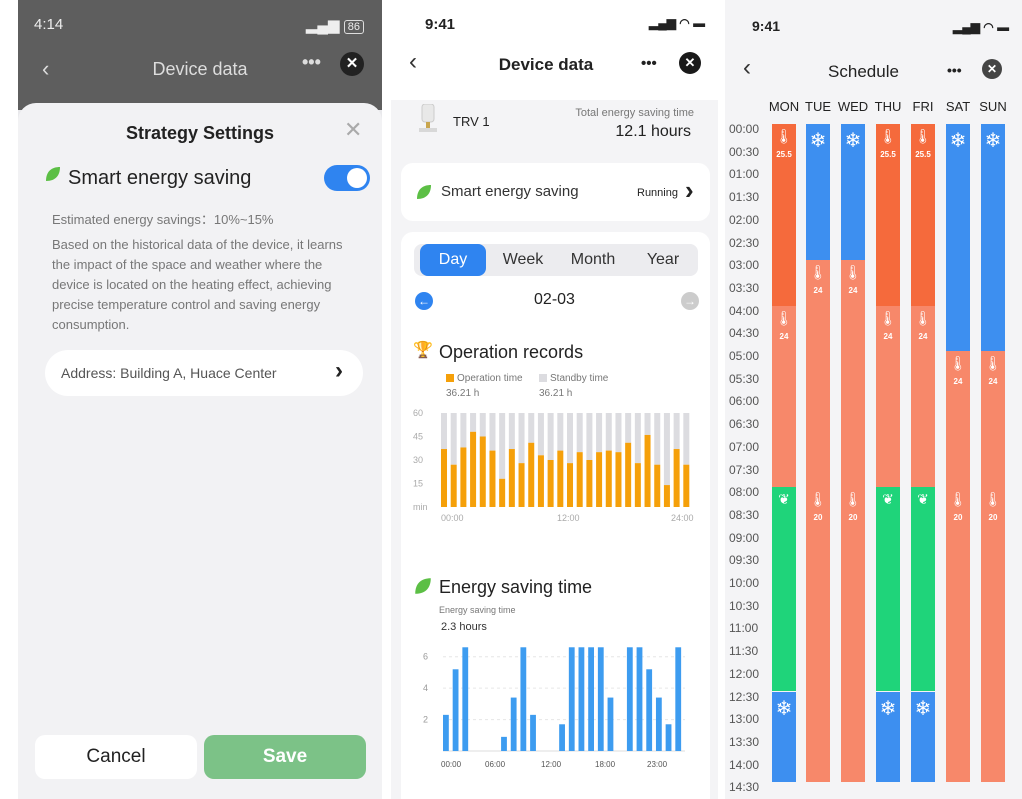 The image size is (1022, 799). I want to click on standby-value: 36.21 h, so click(556, 393).